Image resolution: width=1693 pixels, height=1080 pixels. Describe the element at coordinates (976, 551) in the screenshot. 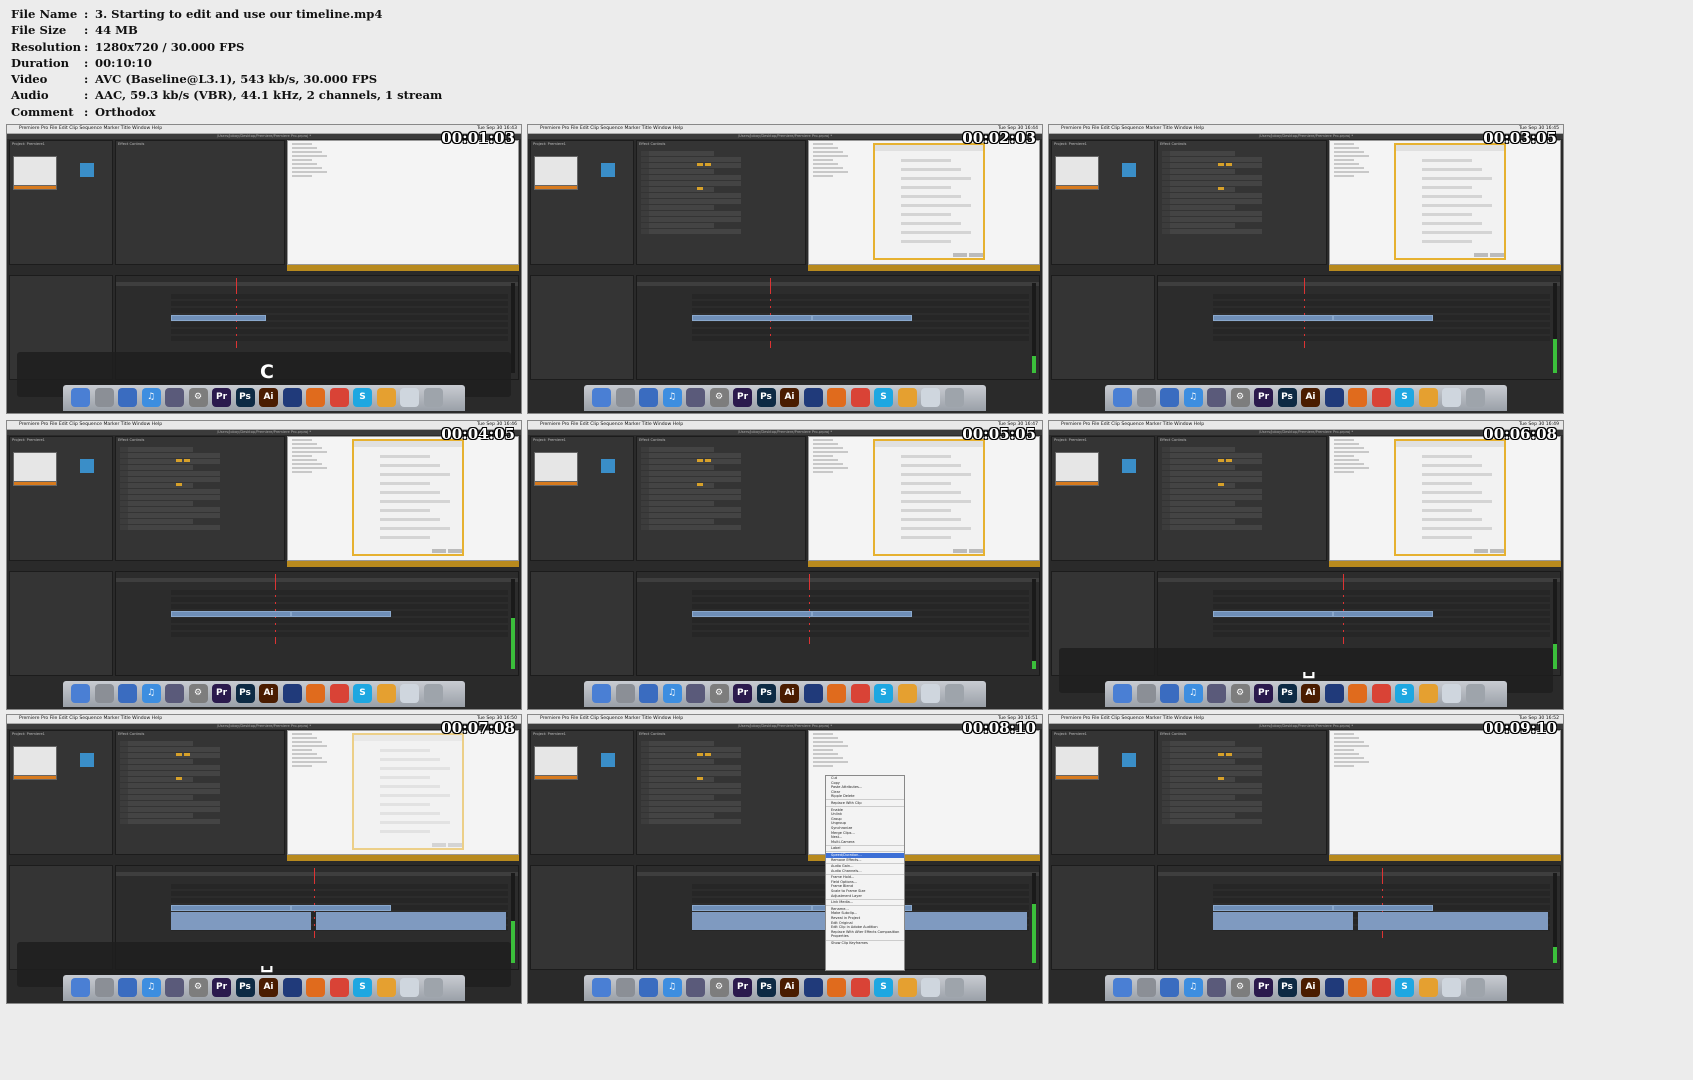

I see `cancel-button` at that location.